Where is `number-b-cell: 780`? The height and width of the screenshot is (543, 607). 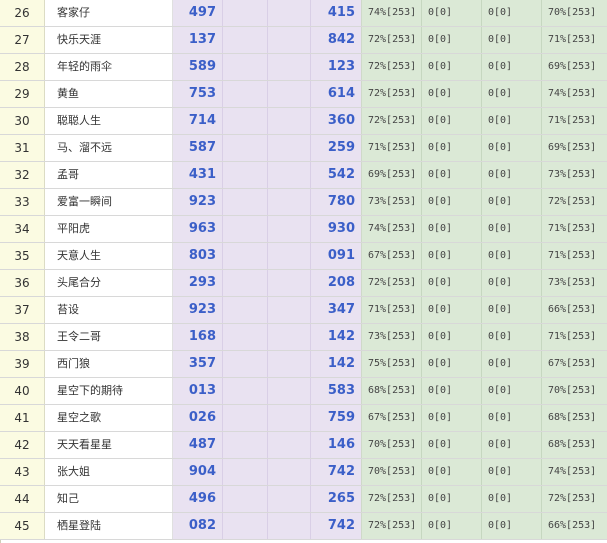 number-b-cell: 780 is located at coordinates (336, 202).